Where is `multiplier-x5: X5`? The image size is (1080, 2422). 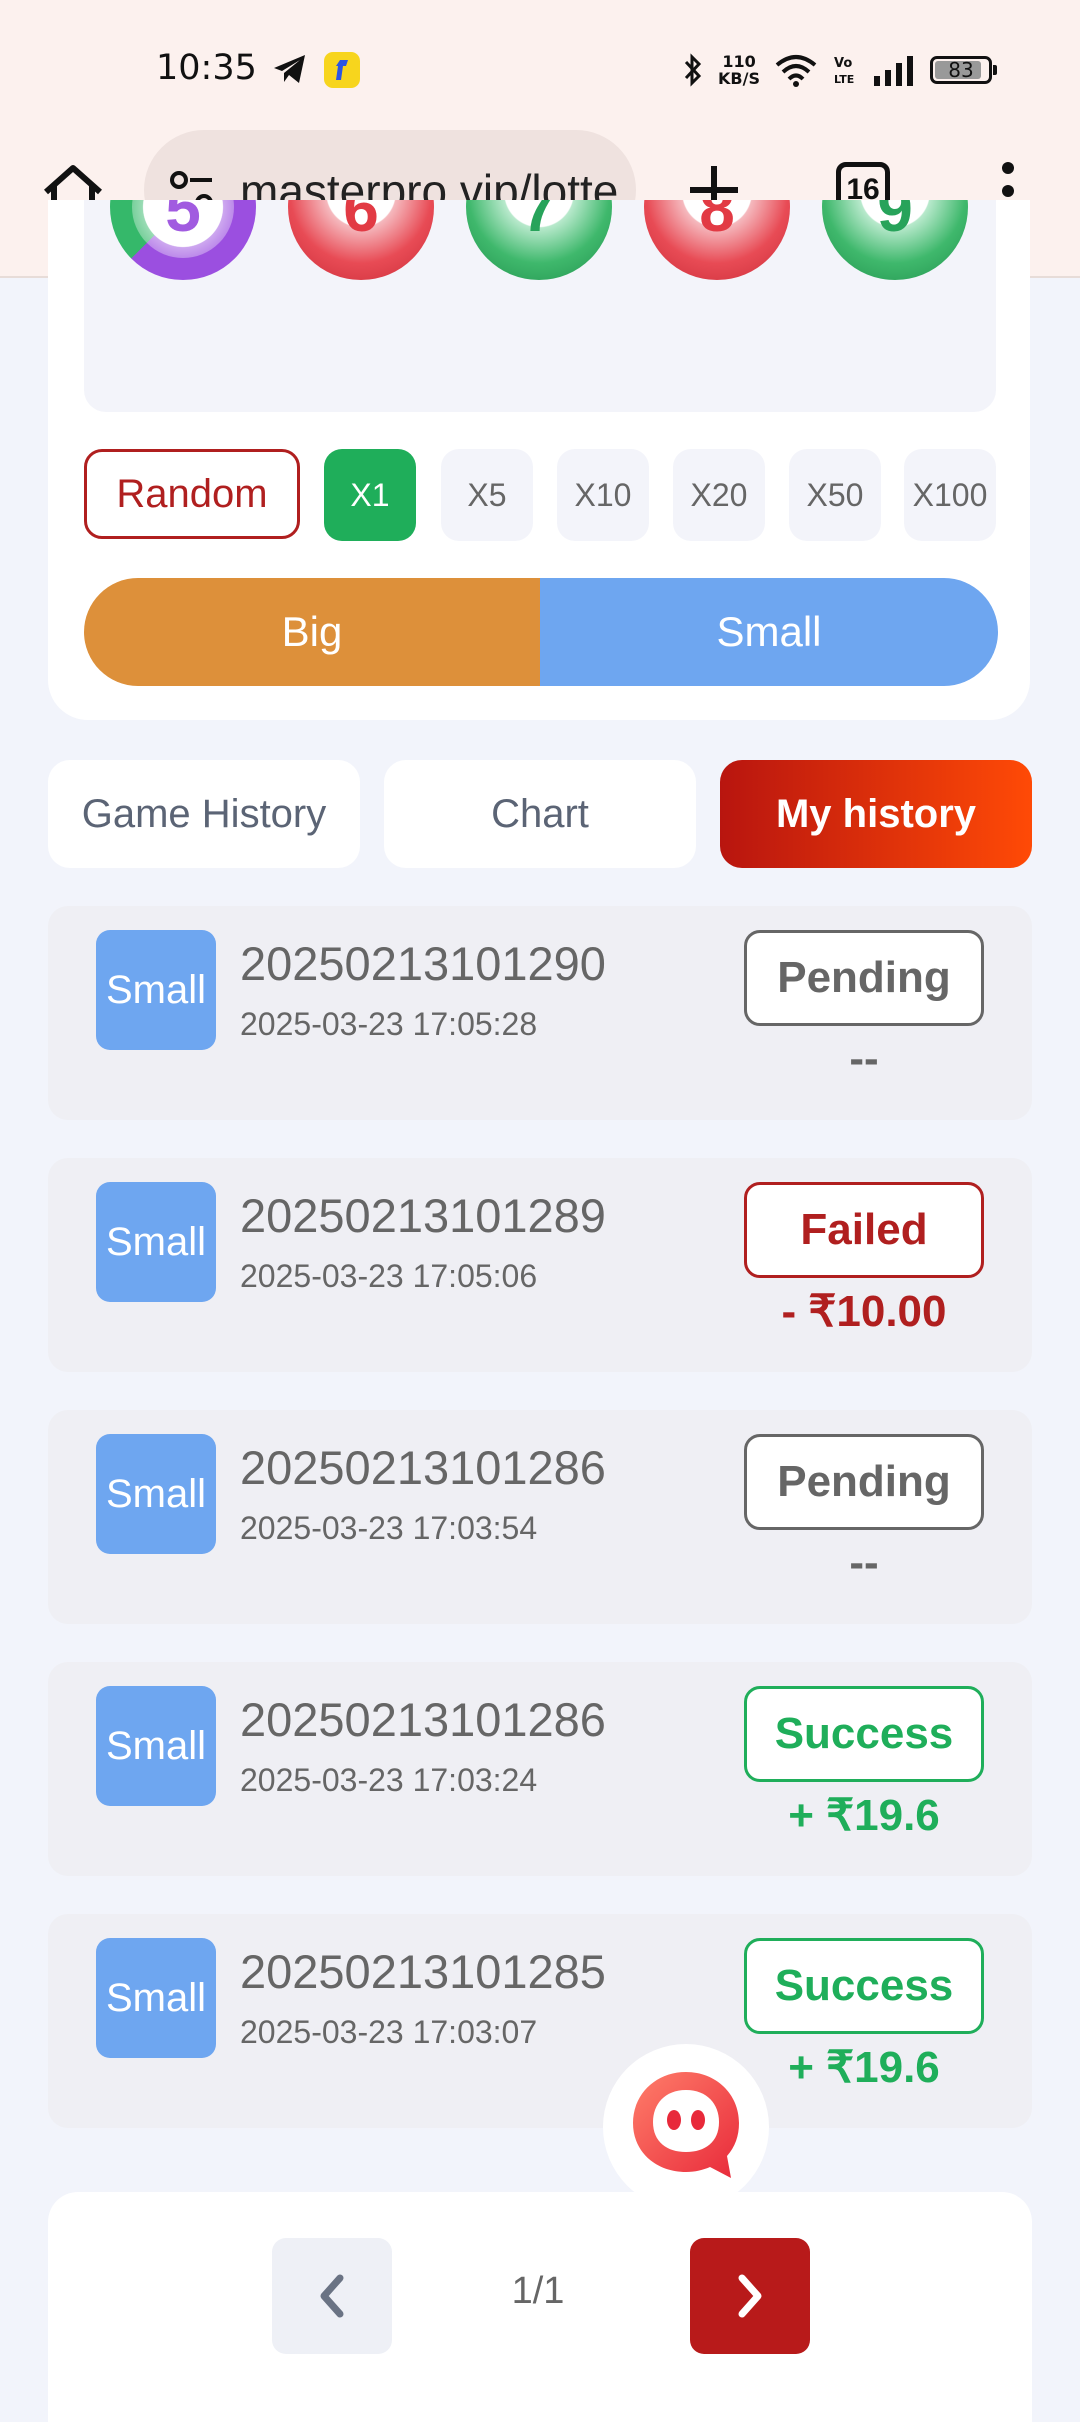
multiplier-x5: X5 is located at coordinates (487, 495).